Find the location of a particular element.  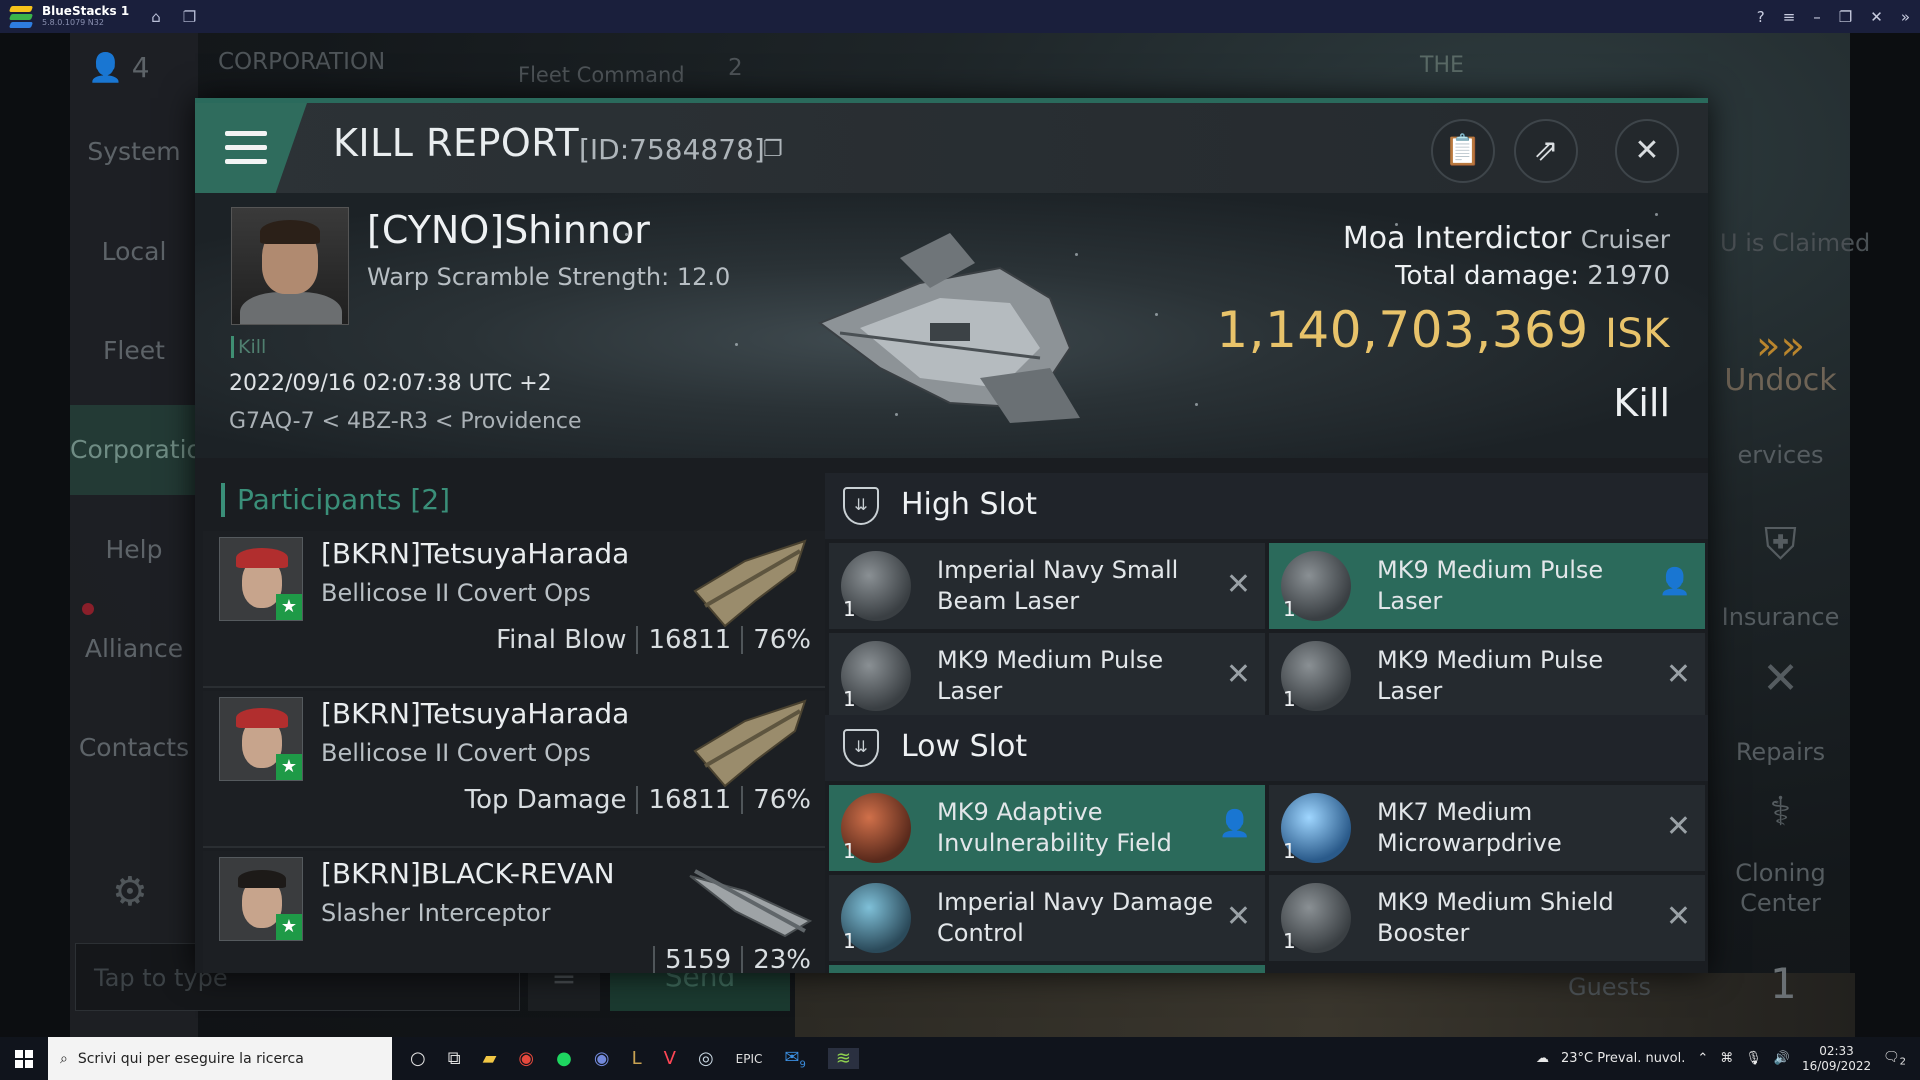

kill-timestamp: 2022/09/16 02:07:38 UTC +2 is located at coordinates (390, 383).